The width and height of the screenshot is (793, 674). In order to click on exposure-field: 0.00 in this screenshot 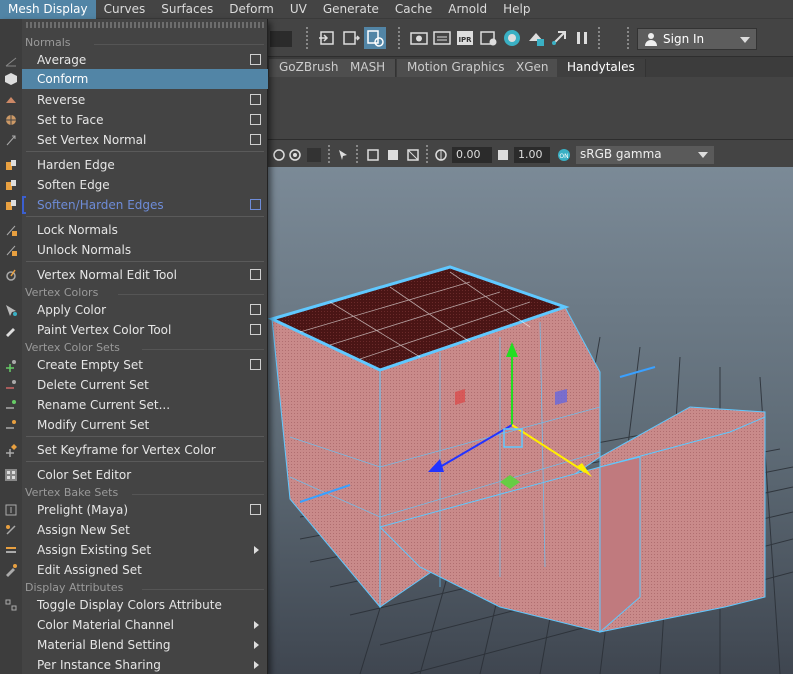, I will do `click(472, 155)`.